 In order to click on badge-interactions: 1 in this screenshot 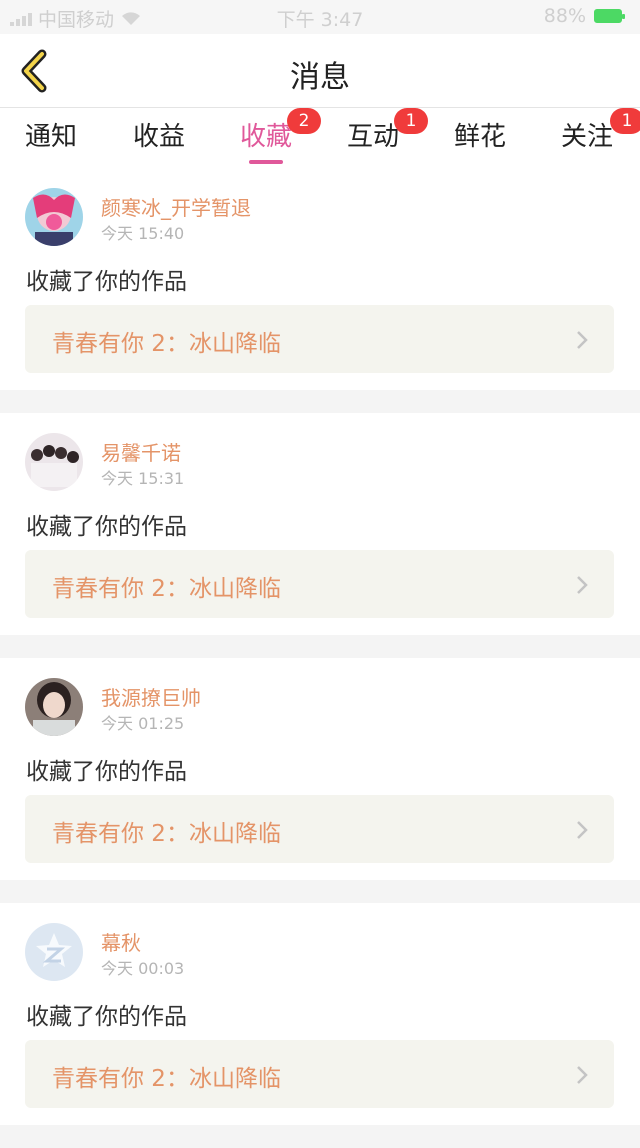, I will do `click(411, 121)`.